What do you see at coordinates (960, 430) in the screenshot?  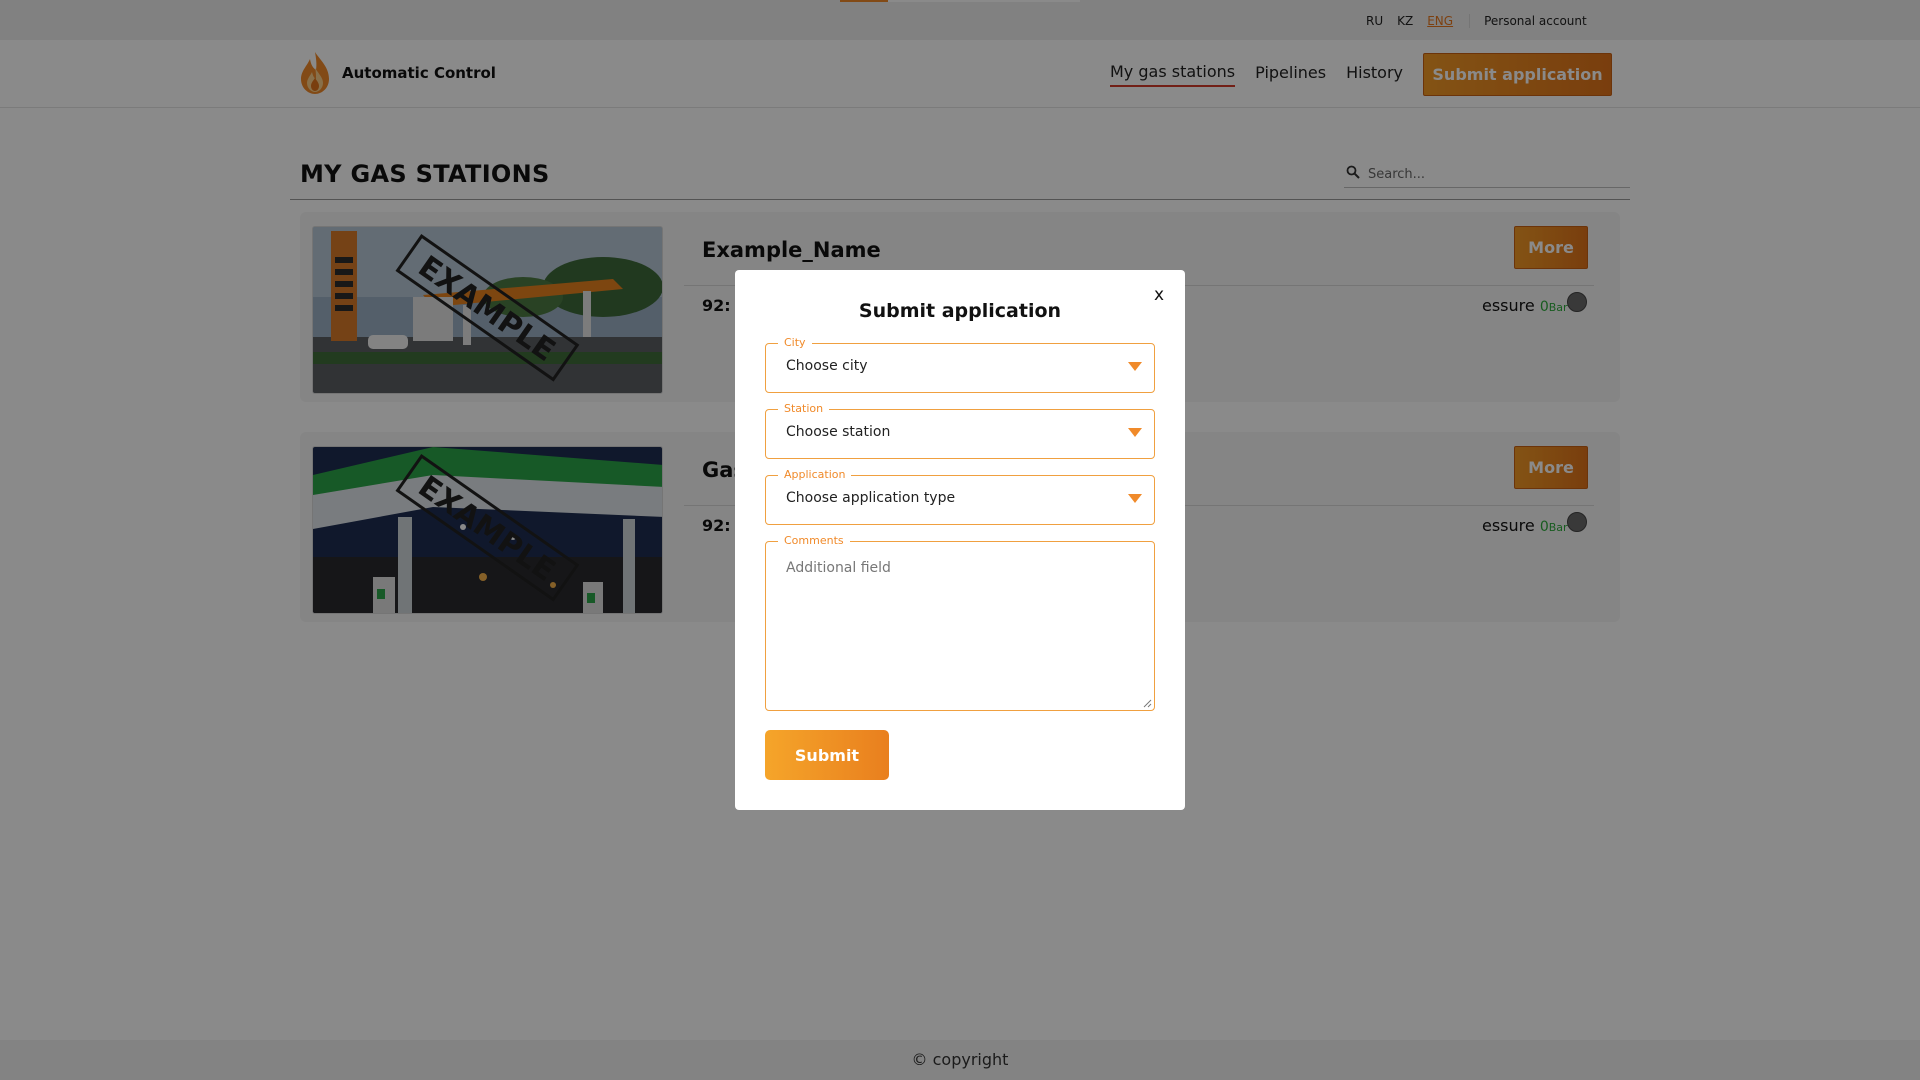 I see `station-select: Station Choose station` at bounding box center [960, 430].